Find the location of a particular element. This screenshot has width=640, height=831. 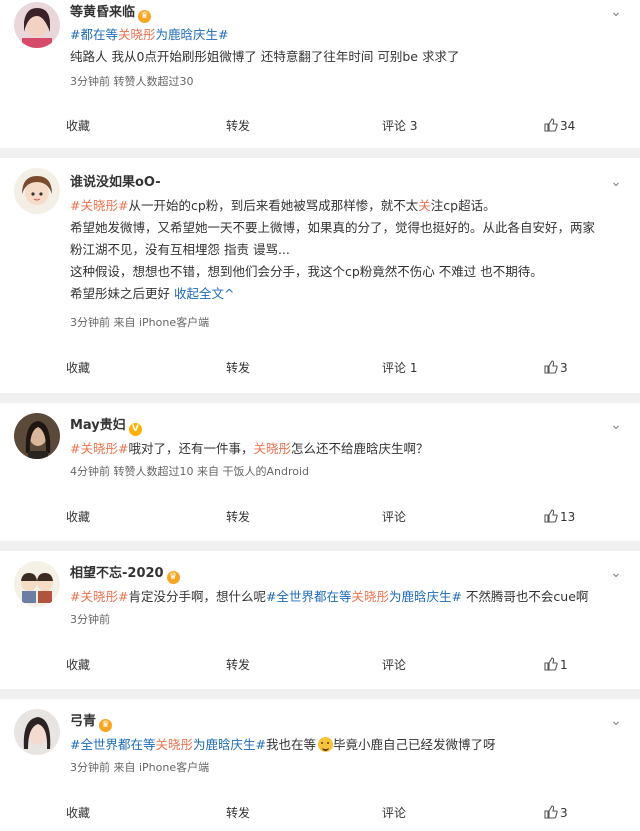

username: 弓青 ♛ is located at coordinates (91, 722).